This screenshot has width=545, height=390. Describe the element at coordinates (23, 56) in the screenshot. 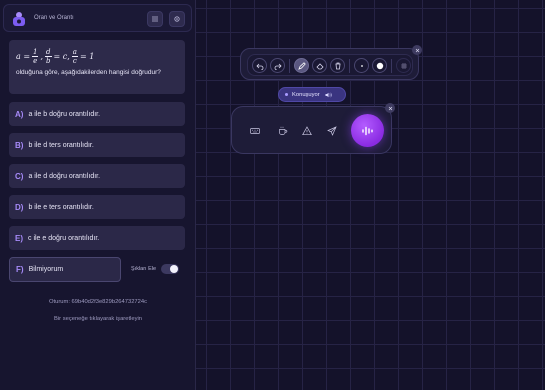

I see `formula-prefix: a =` at that location.